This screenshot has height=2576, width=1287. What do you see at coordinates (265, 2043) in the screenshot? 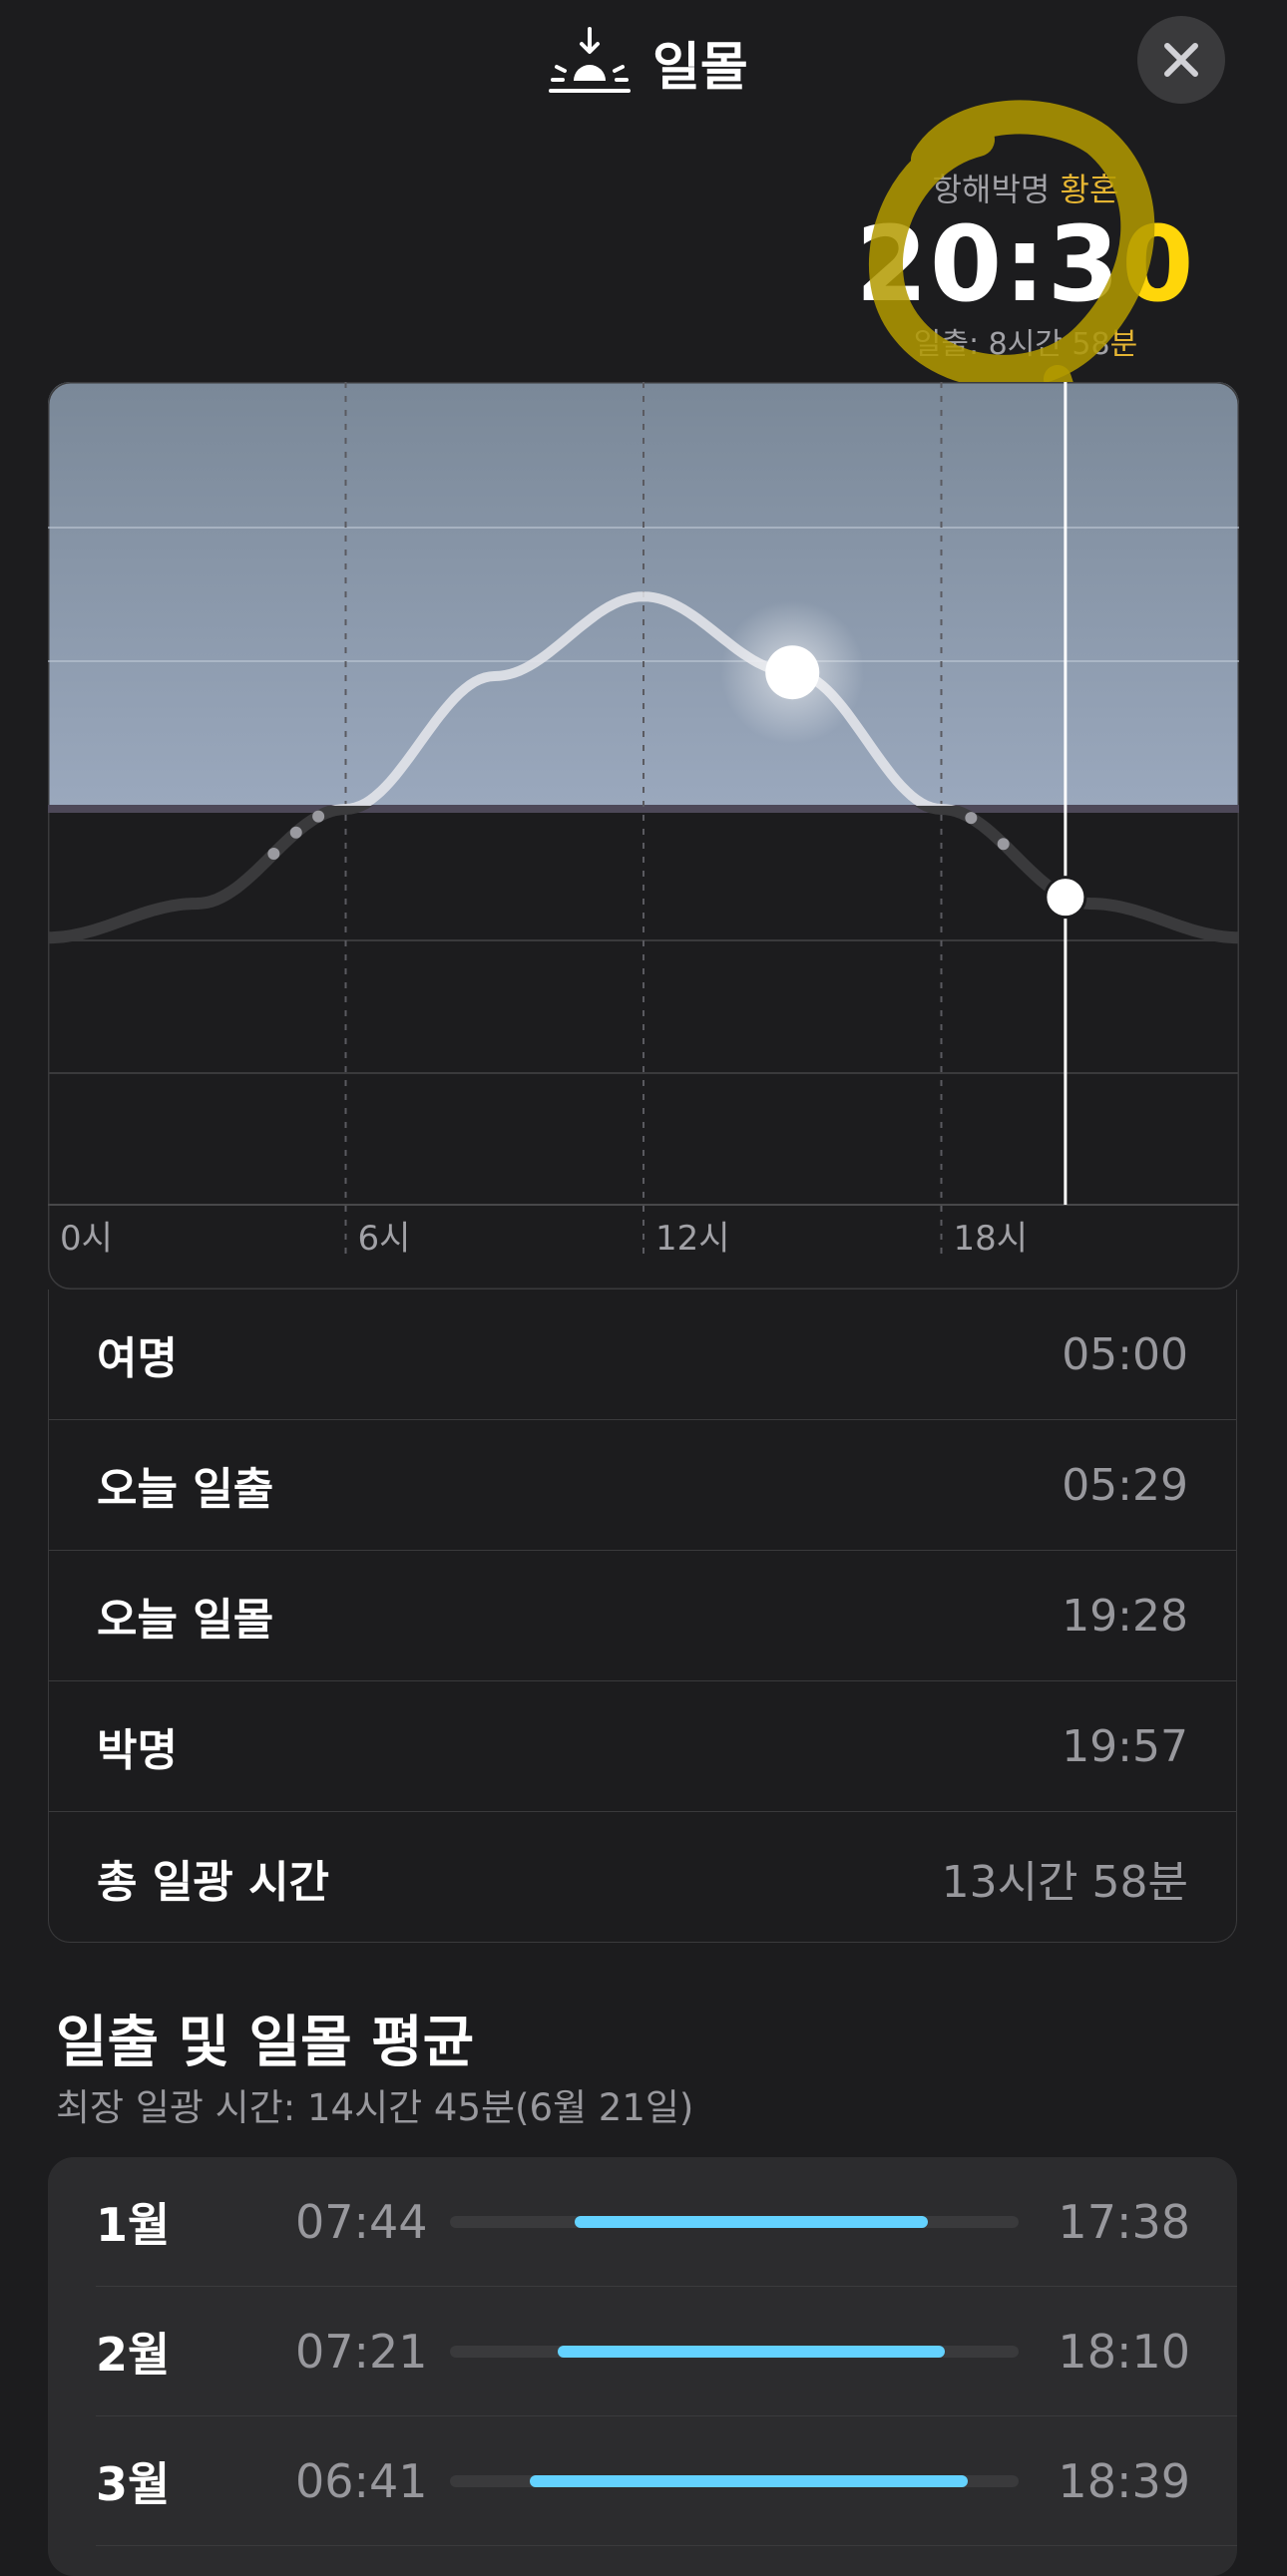
I see `averages-title: 일출 및 일몰 평균` at bounding box center [265, 2043].